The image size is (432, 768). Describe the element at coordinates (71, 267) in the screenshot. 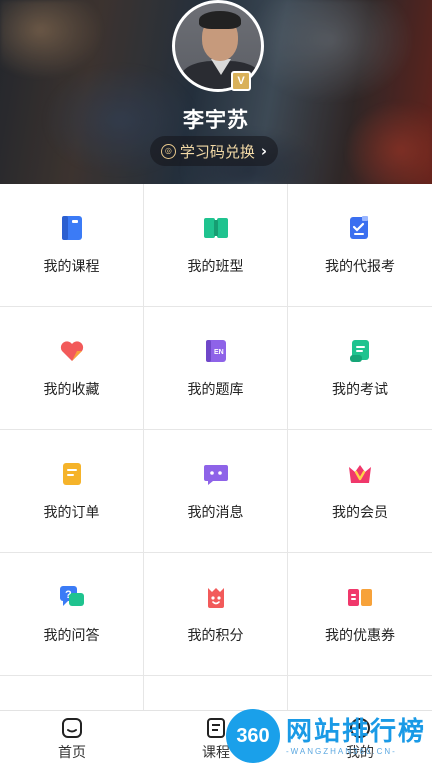

I see `menu-item-label: 我的课程` at that location.